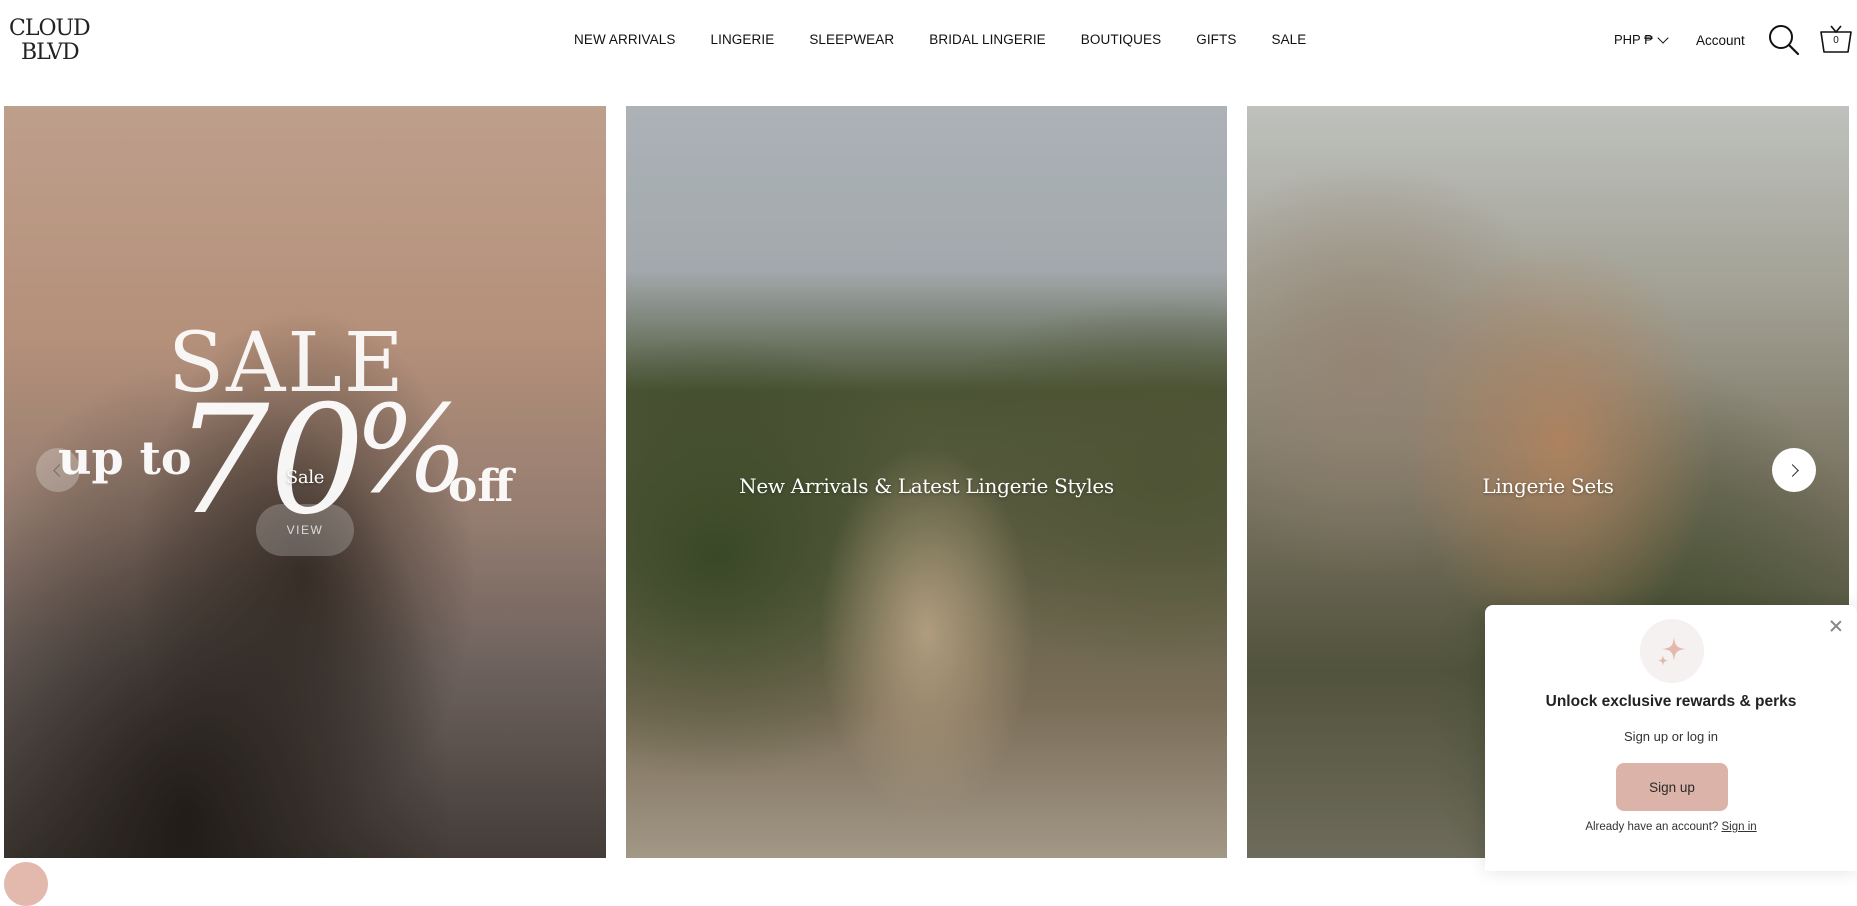 The width and height of the screenshot is (1857, 906). I want to click on logo-line-1: CLOUD, so click(50, 28).